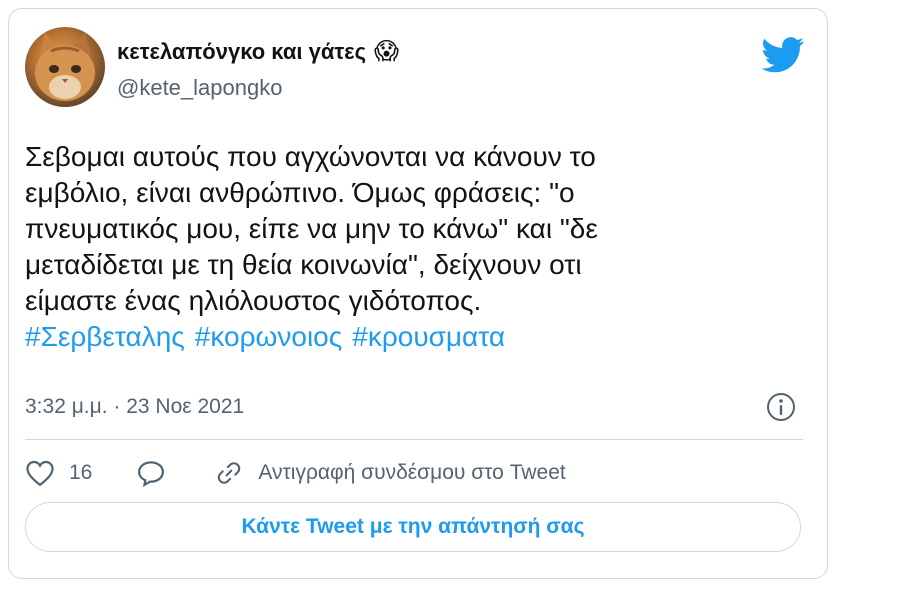 This screenshot has width=900, height=605. What do you see at coordinates (268, 336) in the screenshot?
I see `hashtag-link: #κορωνοιος` at bounding box center [268, 336].